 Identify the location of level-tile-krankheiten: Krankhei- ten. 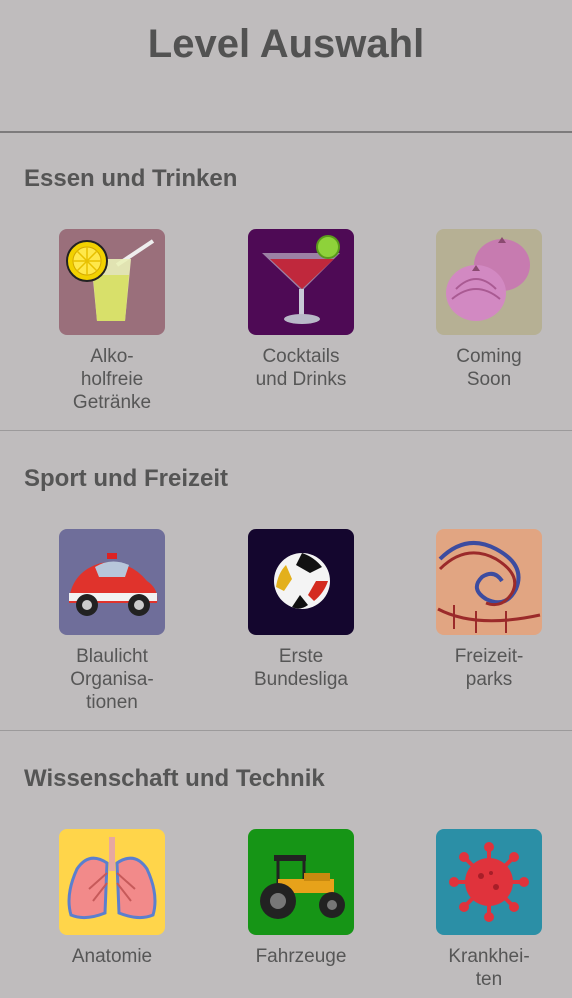
(489, 910).